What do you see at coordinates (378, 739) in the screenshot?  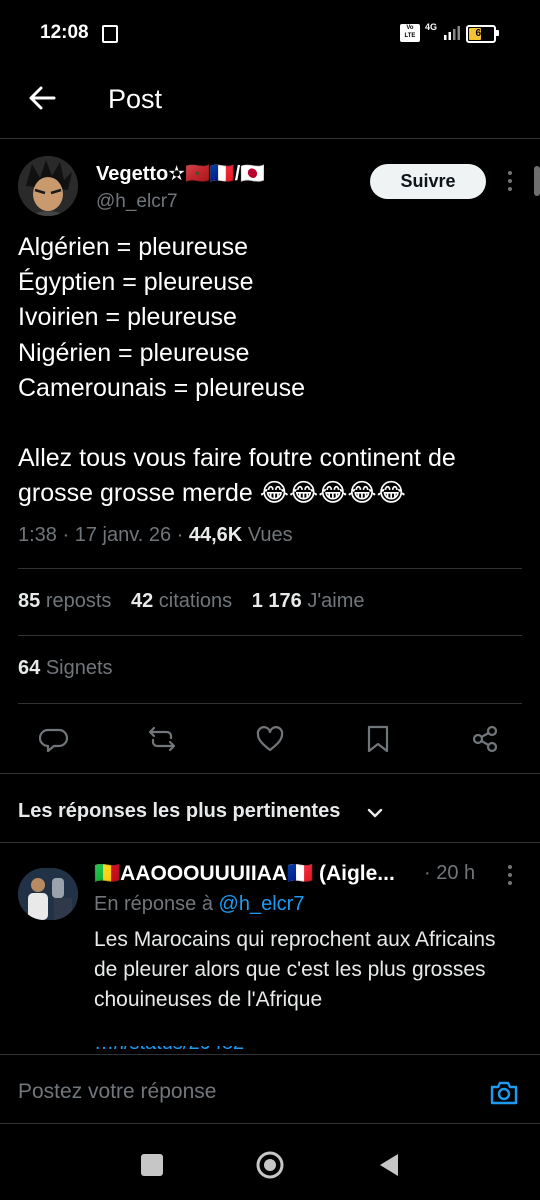 I see `bookmark-icon` at bounding box center [378, 739].